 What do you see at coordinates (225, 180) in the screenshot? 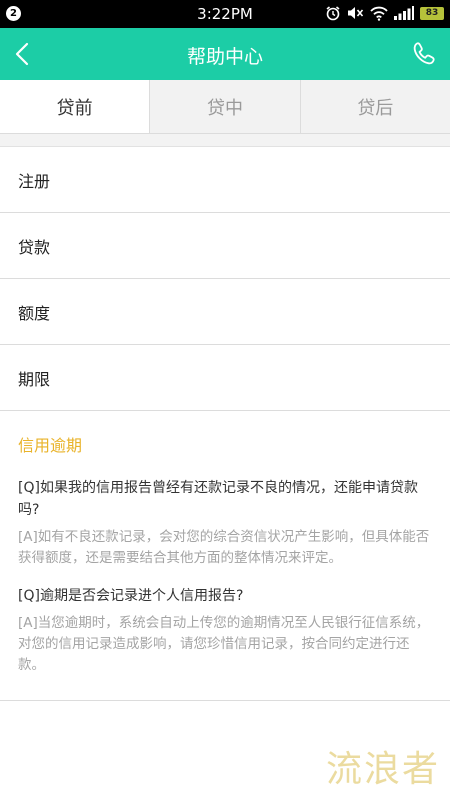
I see `category-item-register: 注册` at bounding box center [225, 180].